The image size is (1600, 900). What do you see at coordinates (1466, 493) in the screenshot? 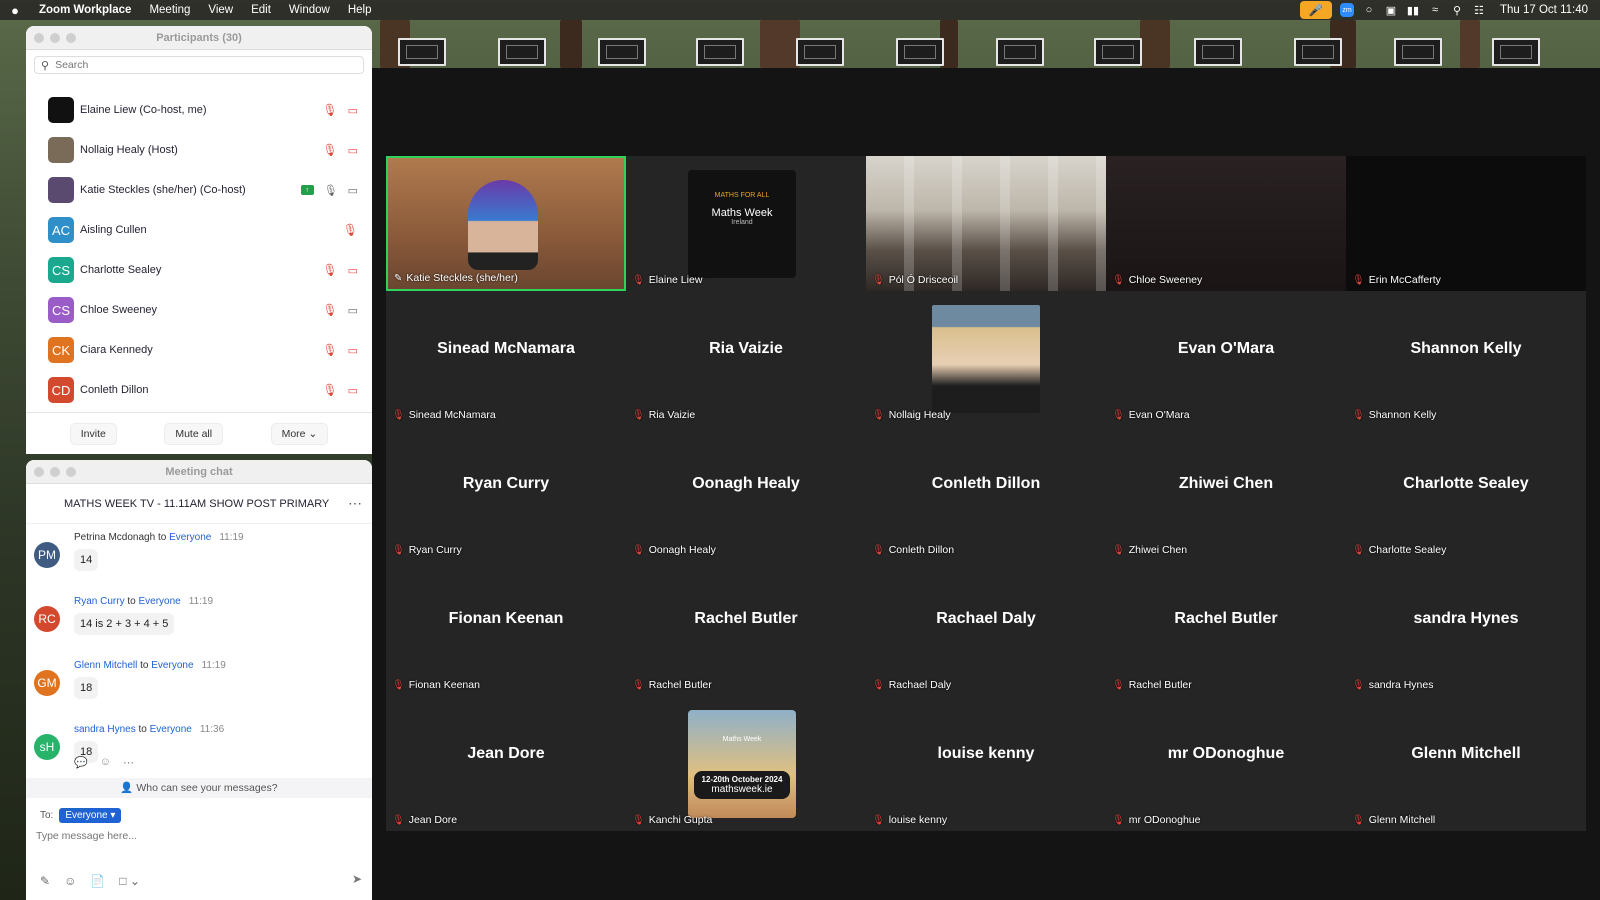
I see `video-tile: Charlotte Sealey 🎙 Charlotte Sealey` at bounding box center [1466, 493].